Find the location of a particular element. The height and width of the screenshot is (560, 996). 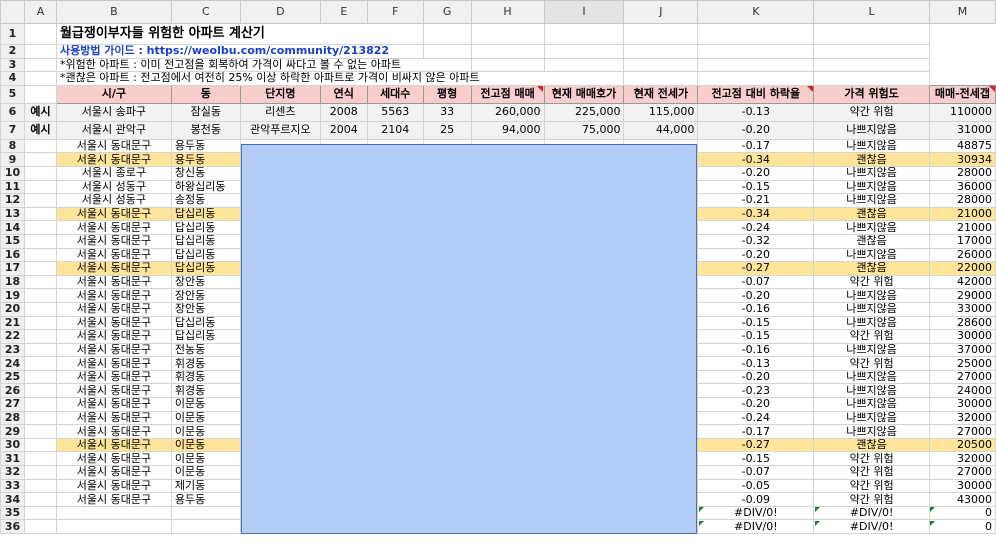

cell-gap: 0 is located at coordinates (962, 513).